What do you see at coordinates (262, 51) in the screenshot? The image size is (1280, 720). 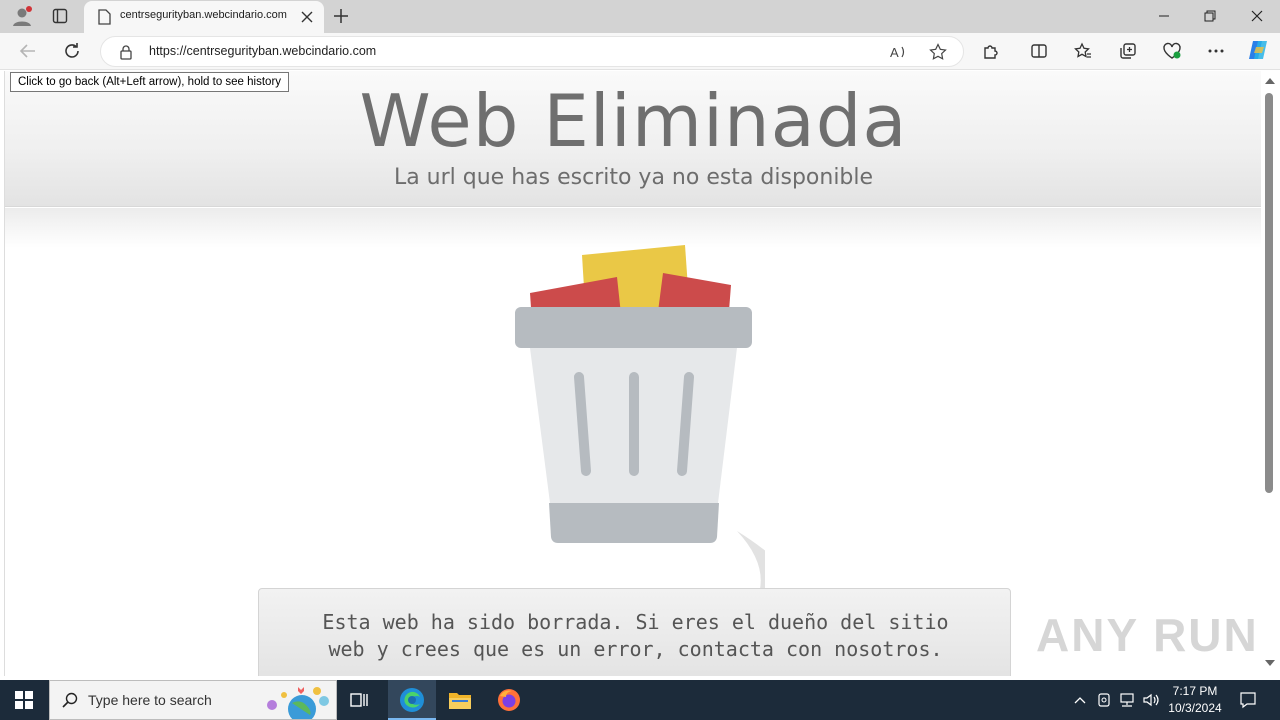 I see `url-text: https://centrsegurityban.webcindario.com` at bounding box center [262, 51].